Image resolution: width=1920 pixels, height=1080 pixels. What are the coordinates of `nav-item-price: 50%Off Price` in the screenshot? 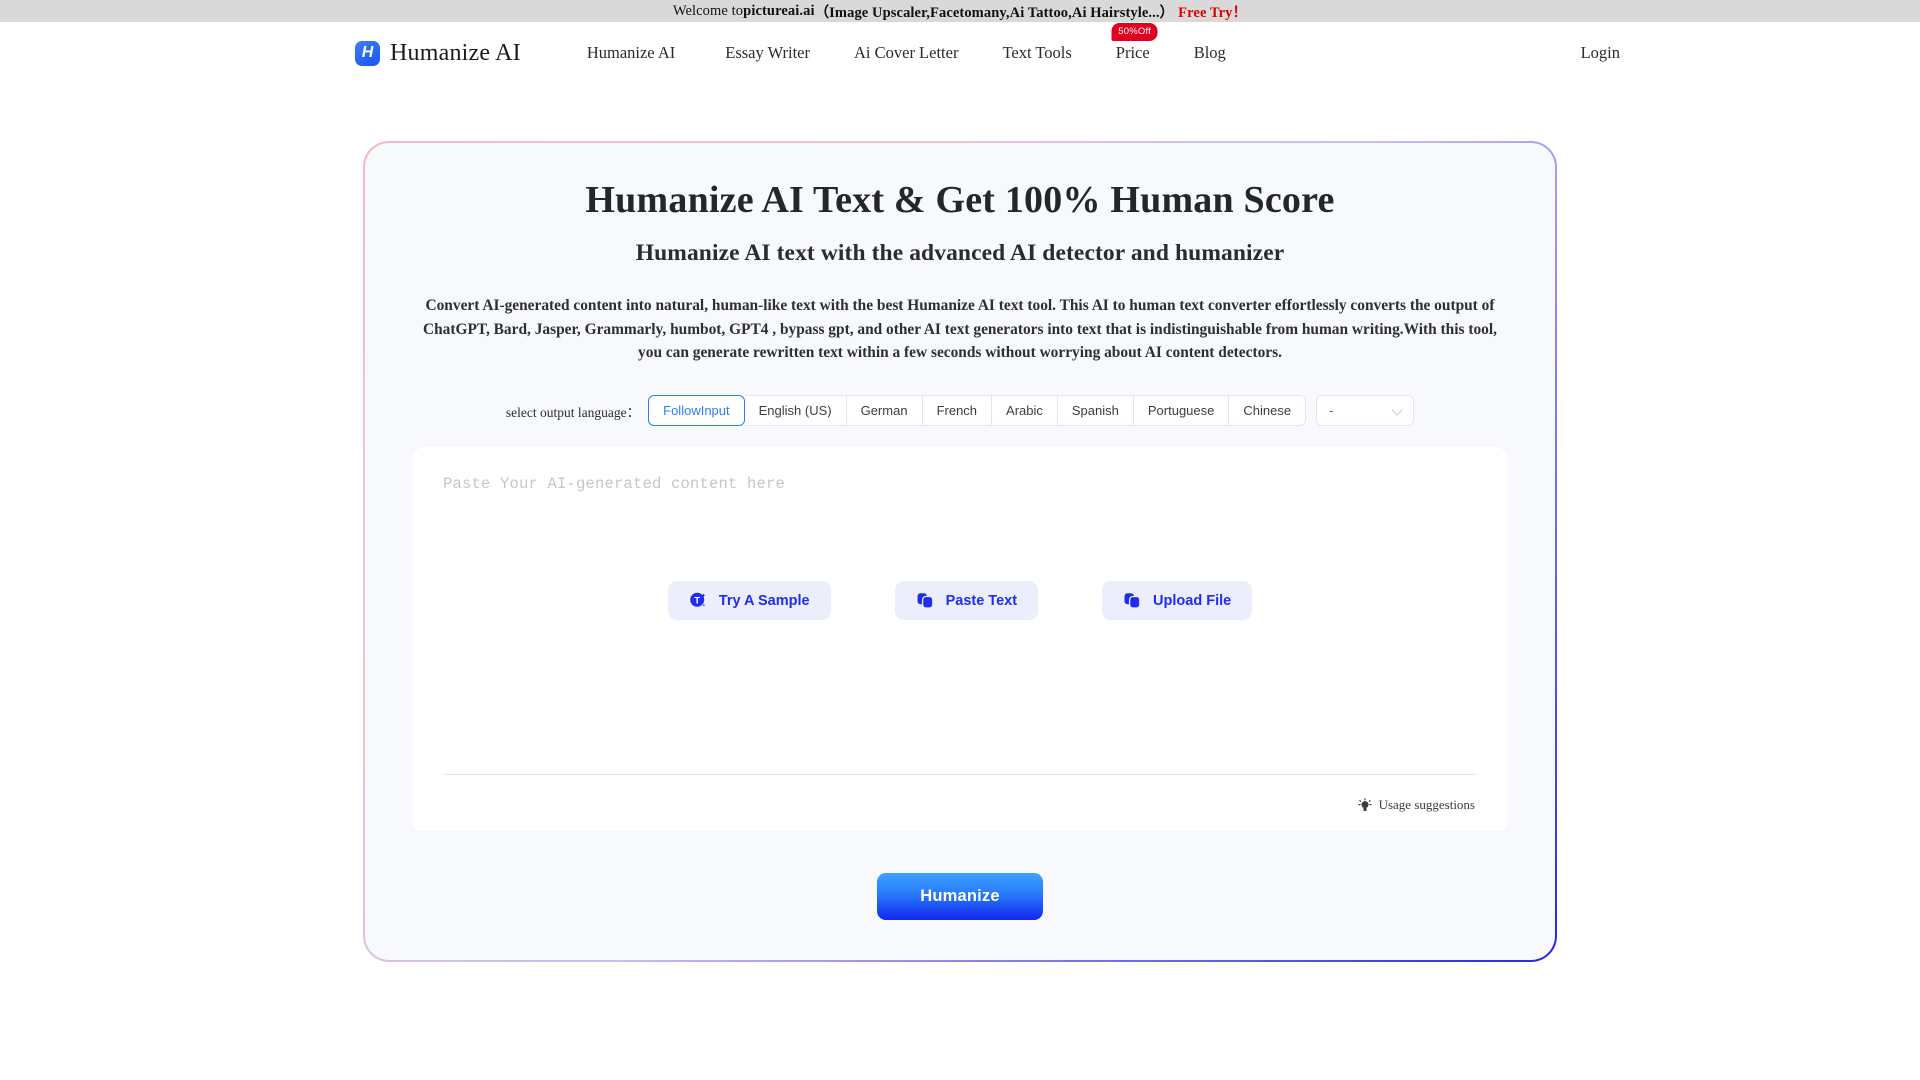 It's located at (1133, 43).